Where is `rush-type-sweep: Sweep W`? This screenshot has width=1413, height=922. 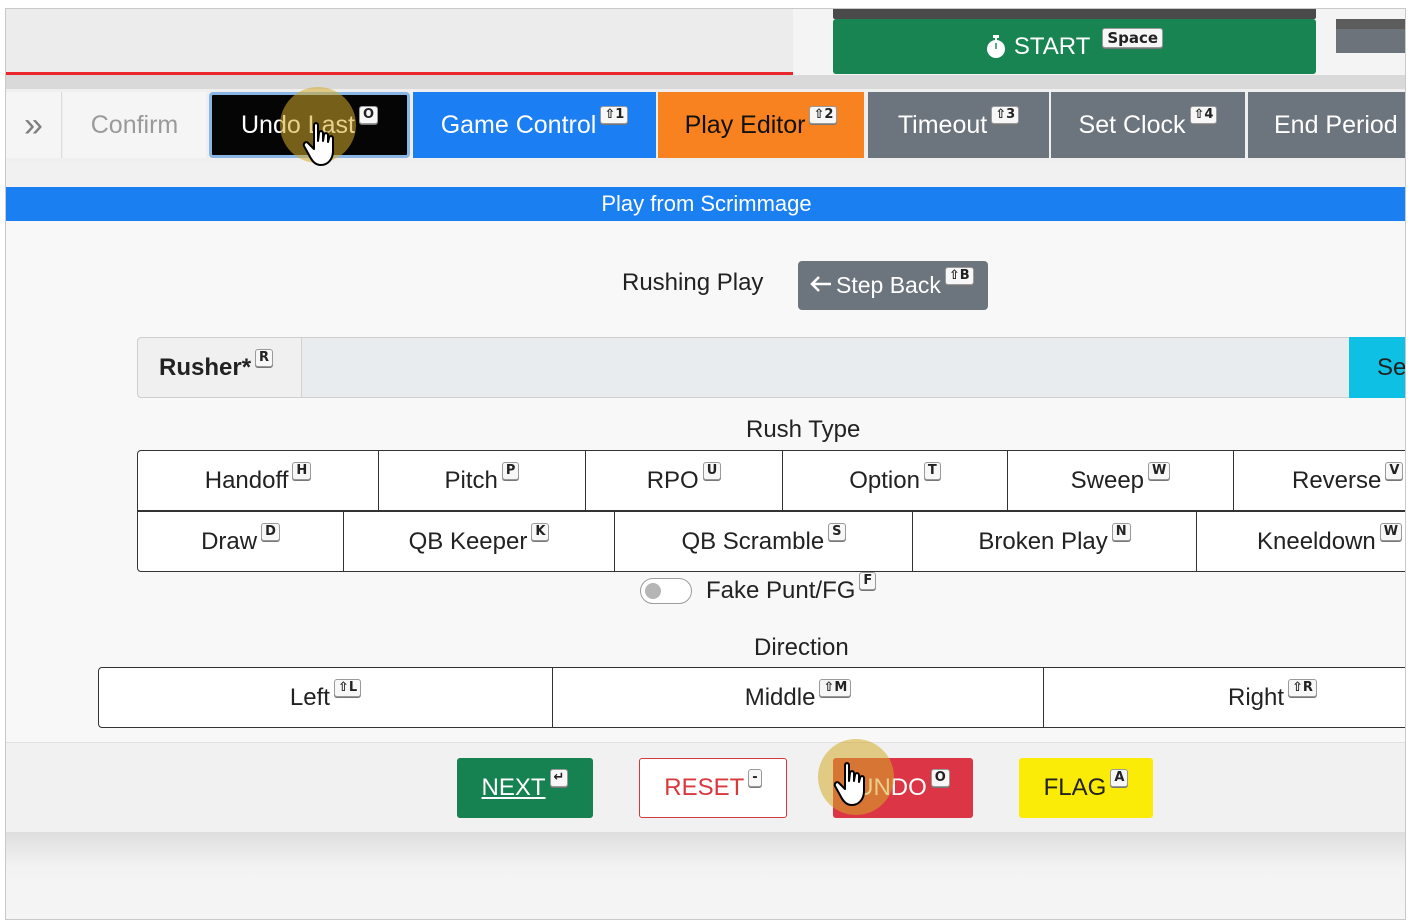 rush-type-sweep: Sweep W is located at coordinates (1120, 480).